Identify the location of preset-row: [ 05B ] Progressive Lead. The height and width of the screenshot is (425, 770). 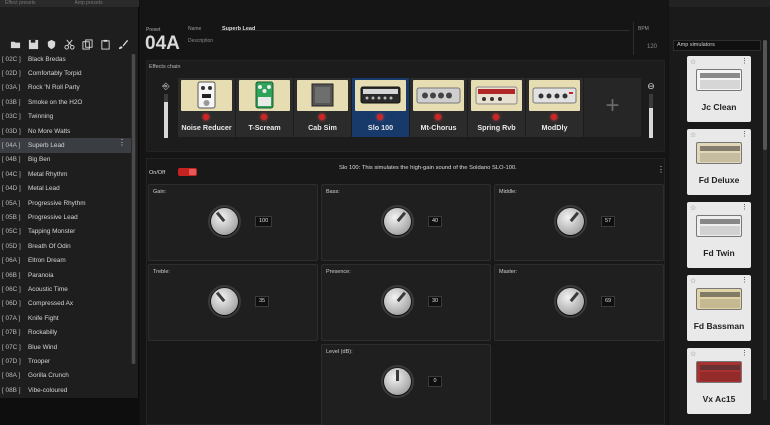
(65, 217).